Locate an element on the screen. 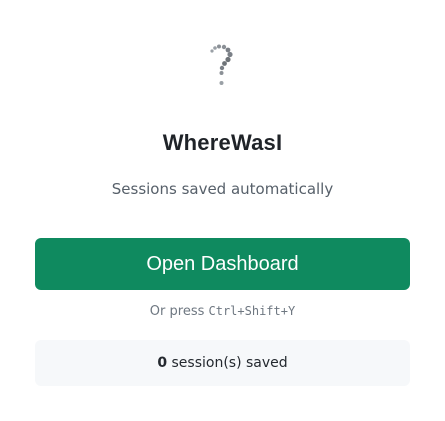  shortcut-keys: Ctrl+Shift+Y is located at coordinates (252, 311).